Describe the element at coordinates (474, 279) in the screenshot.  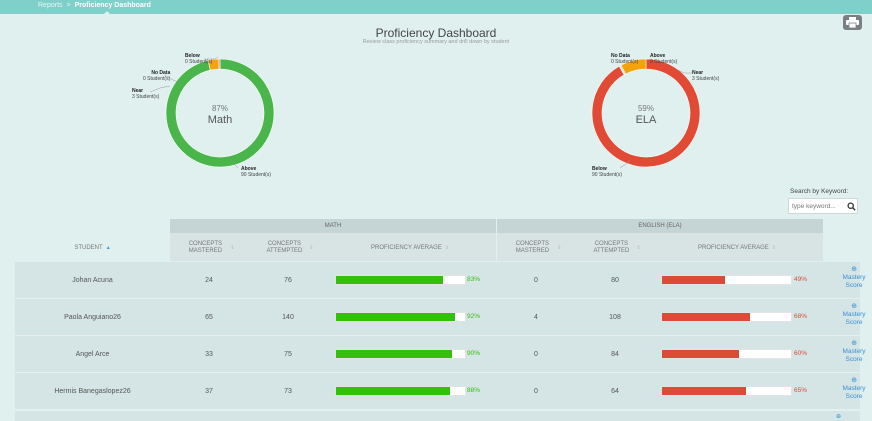
I see `math-proficiency-percent: 83%` at that location.